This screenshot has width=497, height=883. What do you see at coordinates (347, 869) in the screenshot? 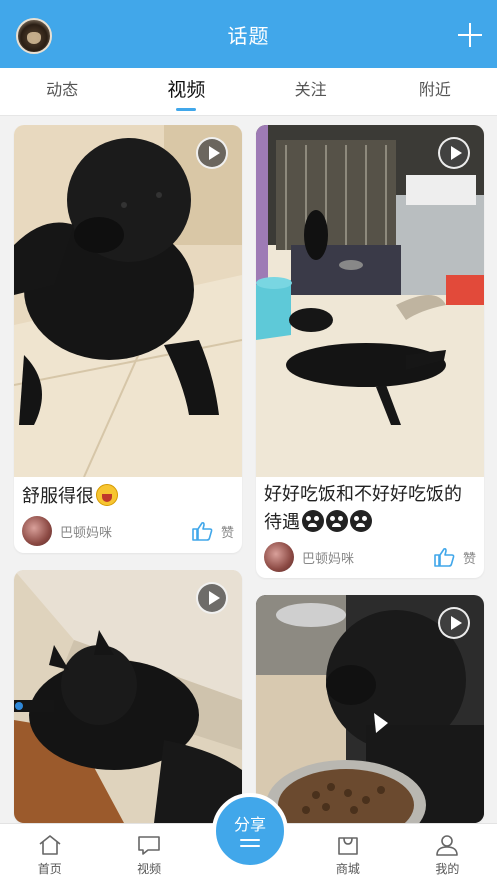
I see `nav-shop-label: 商城` at bounding box center [347, 869].